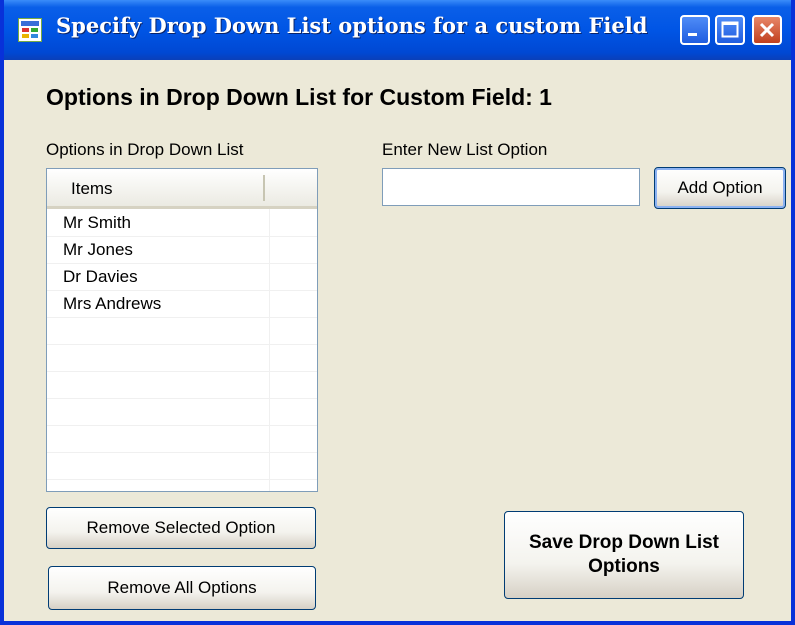 The height and width of the screenshot is (625, 795). I want to click on minimize-icon, so click(692, 34).